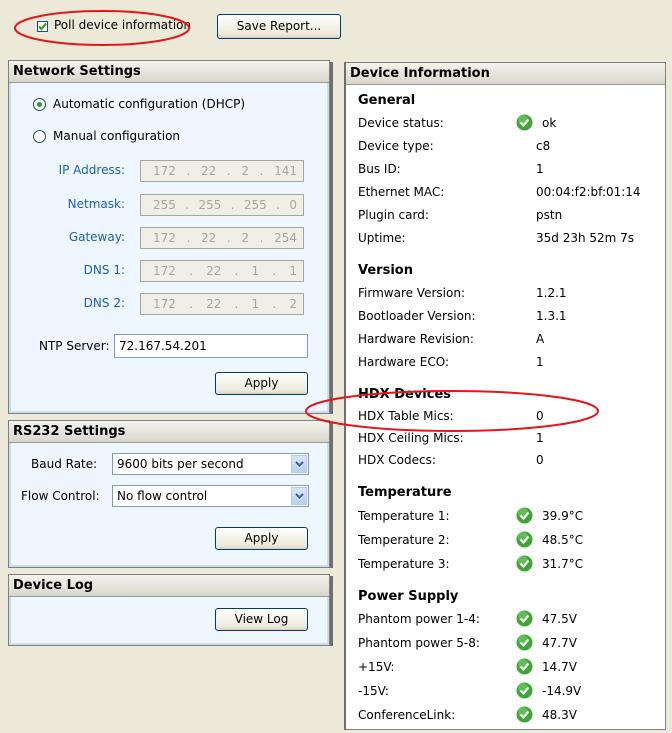  I want to click on network-apply-button: Apply, so click(261, 383).